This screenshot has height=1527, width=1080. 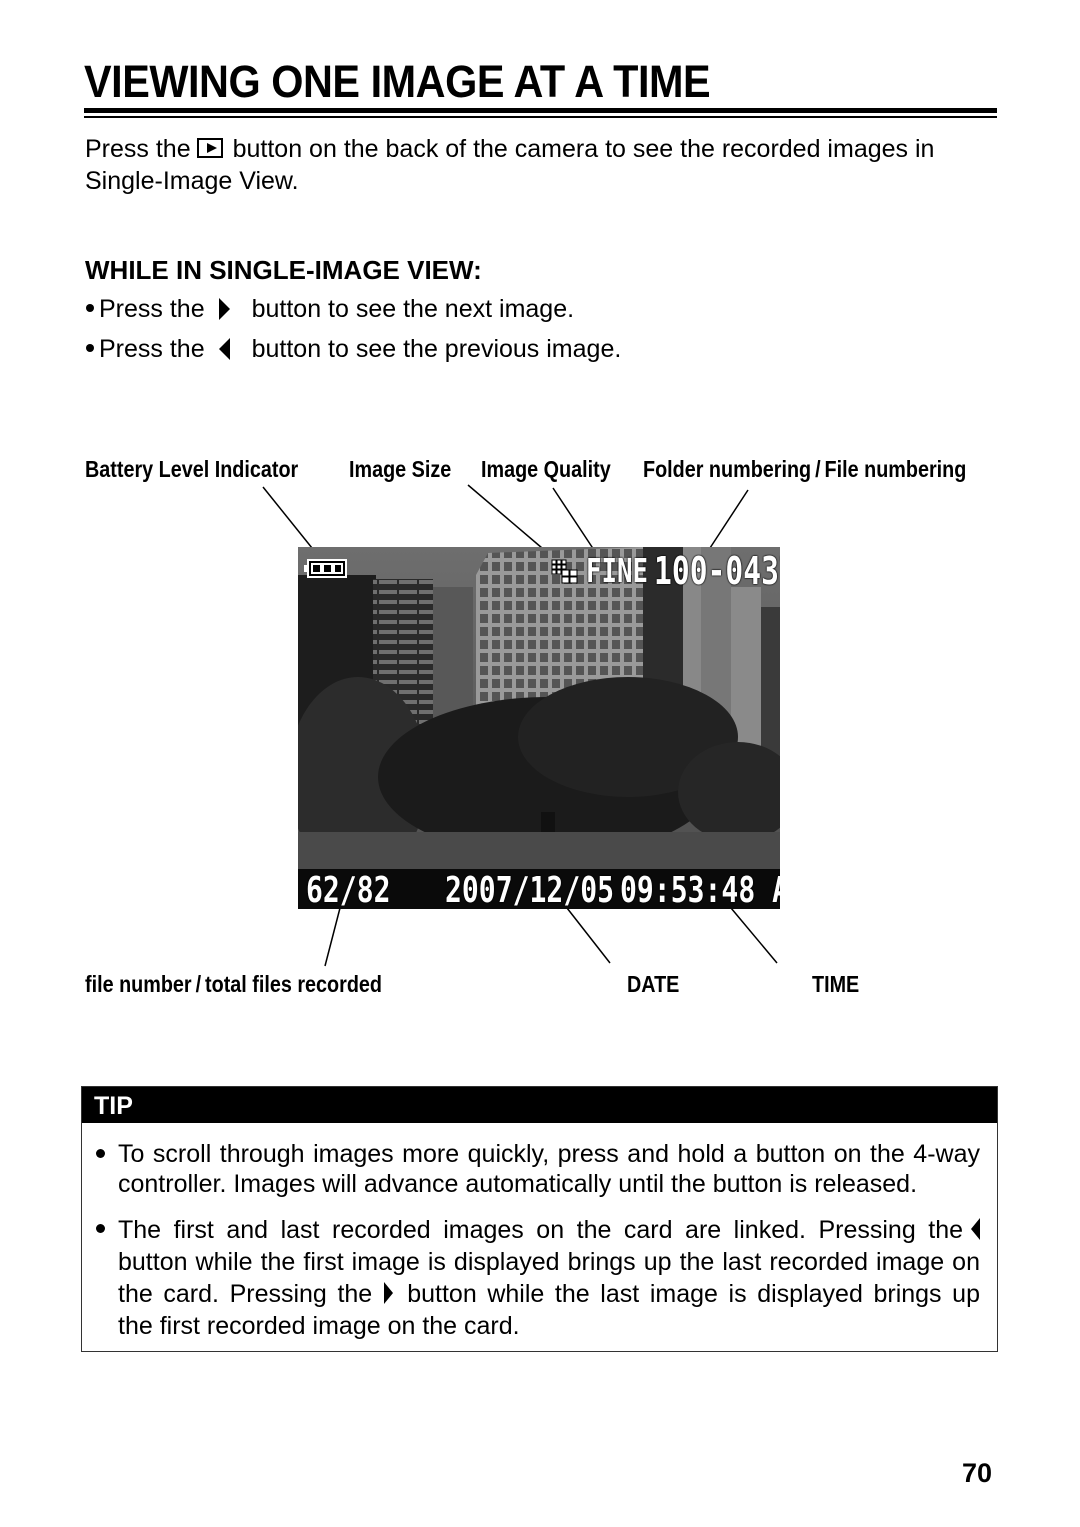 I want to click on image-quality-readout: FINE, so click(x=617, y=570).